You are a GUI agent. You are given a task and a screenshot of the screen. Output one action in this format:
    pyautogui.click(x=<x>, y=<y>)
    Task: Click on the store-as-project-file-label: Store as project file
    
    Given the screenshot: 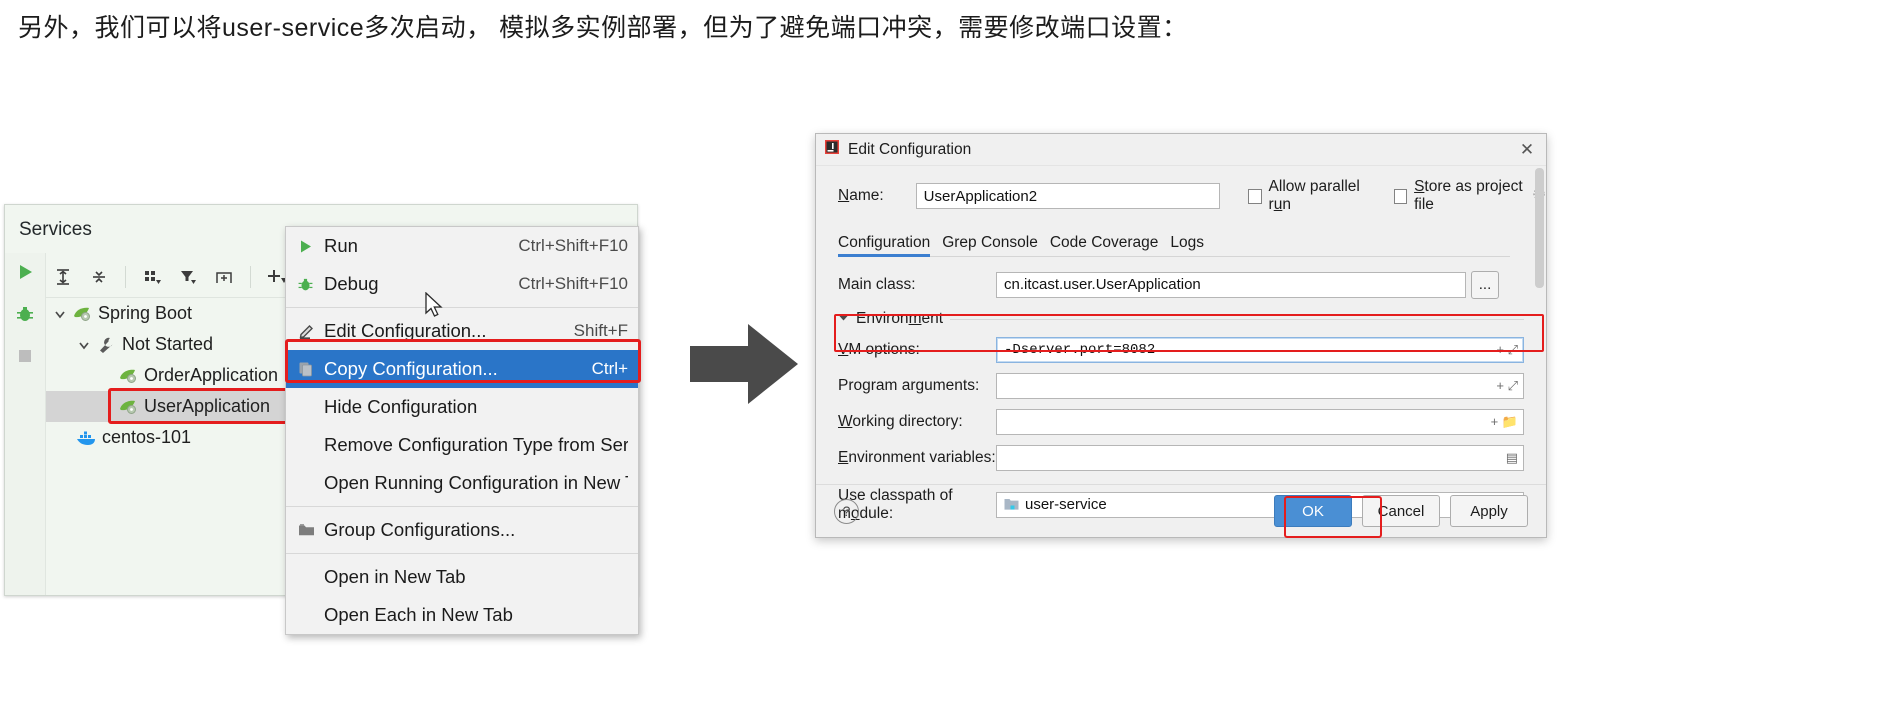 What is the action you would take?
    pyautogui.click(x=1468, y=195)
    